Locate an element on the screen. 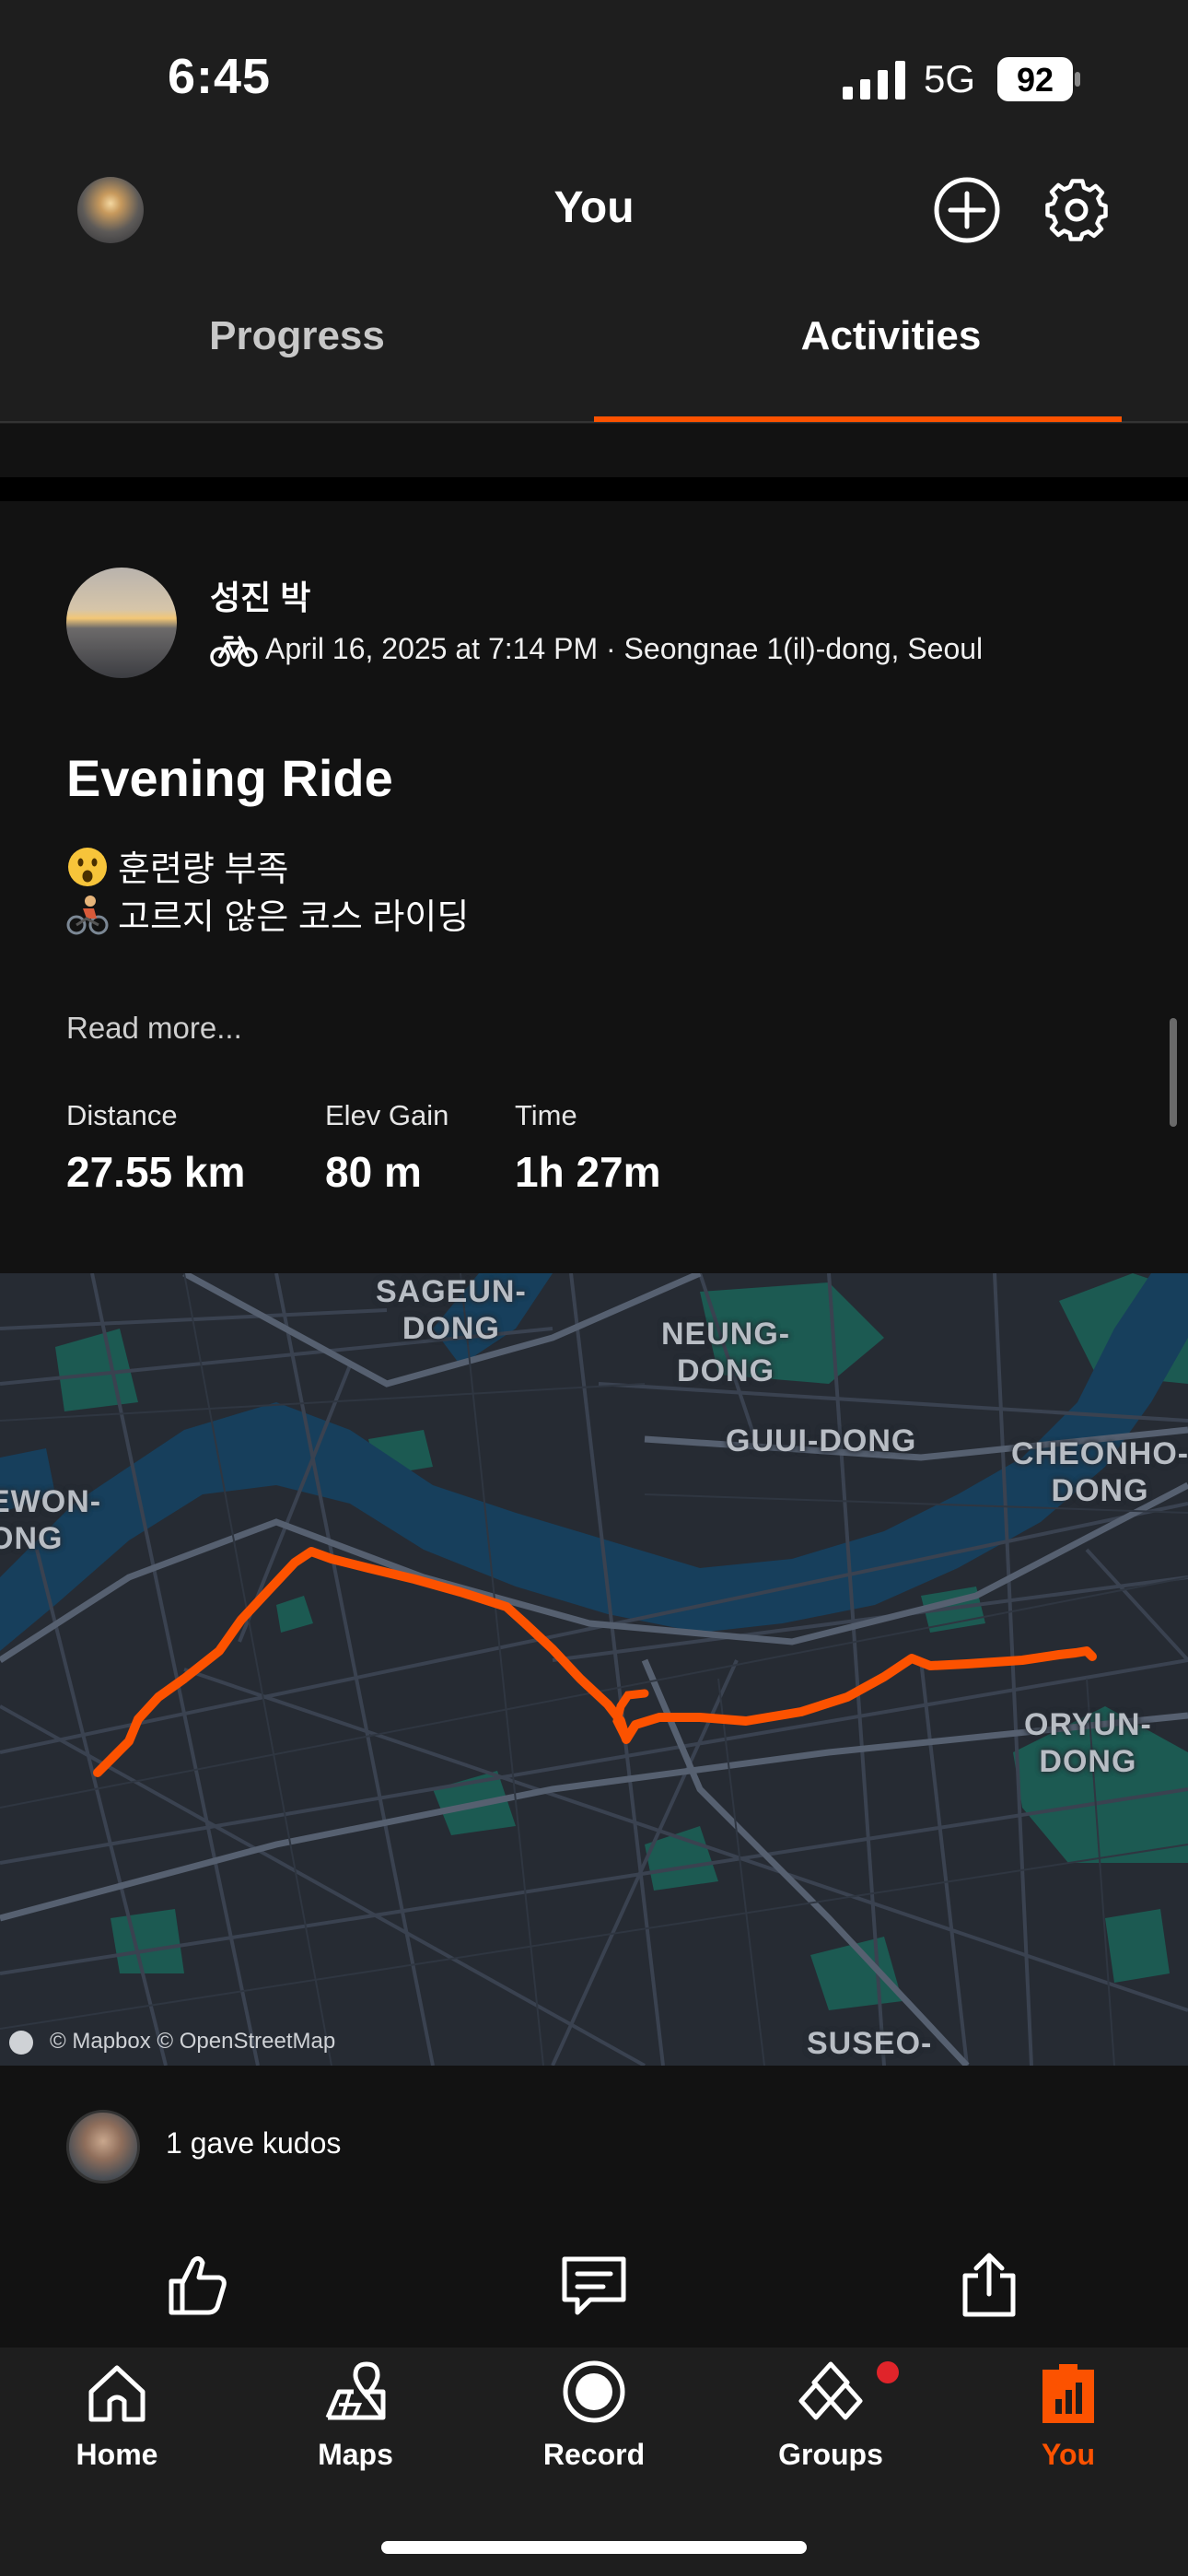 This screenshot has width=1188, height=2576. battery-icon: 92 is located at coordinates (1038, 79).